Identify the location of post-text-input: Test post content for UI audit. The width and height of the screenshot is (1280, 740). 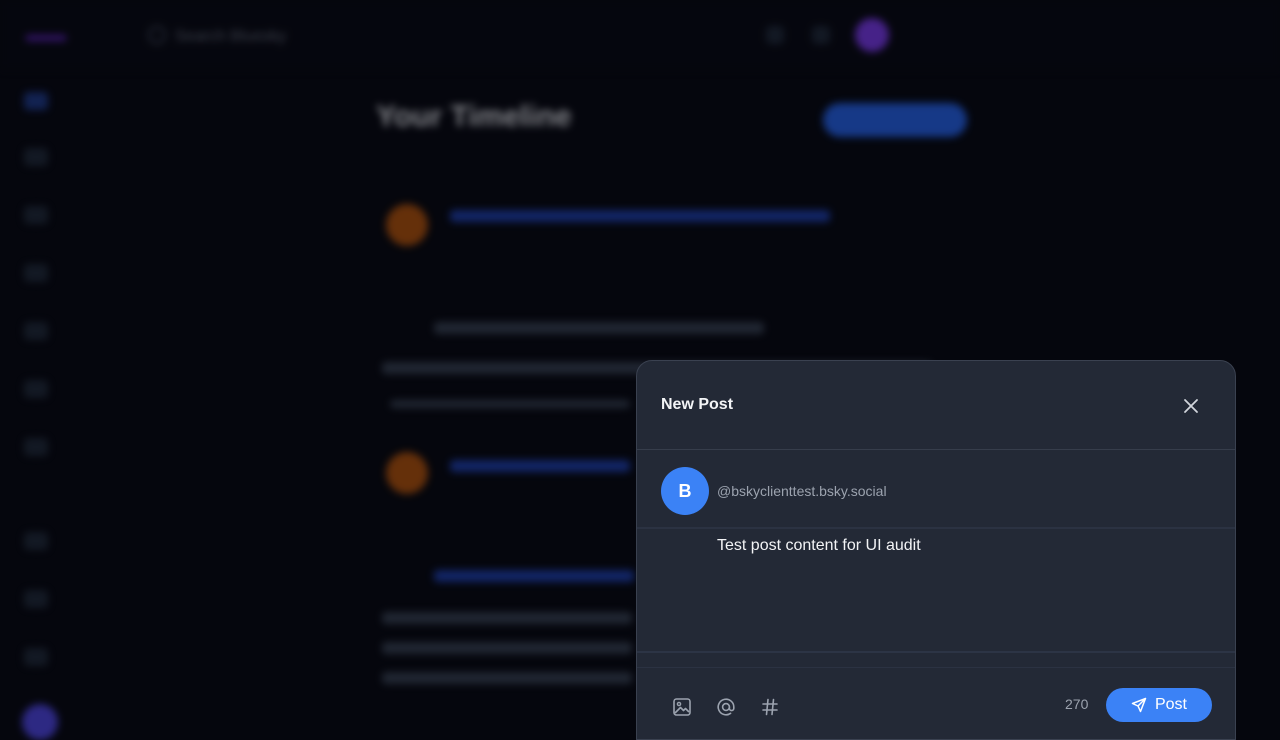
(967, 546).